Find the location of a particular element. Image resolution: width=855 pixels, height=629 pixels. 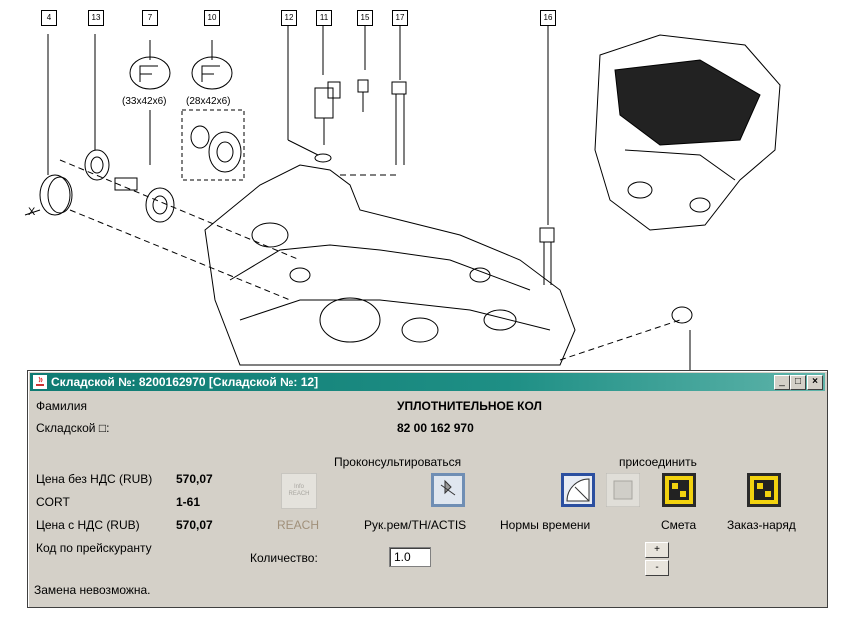

callout-15: 15 is located at coordinates (365, 18).